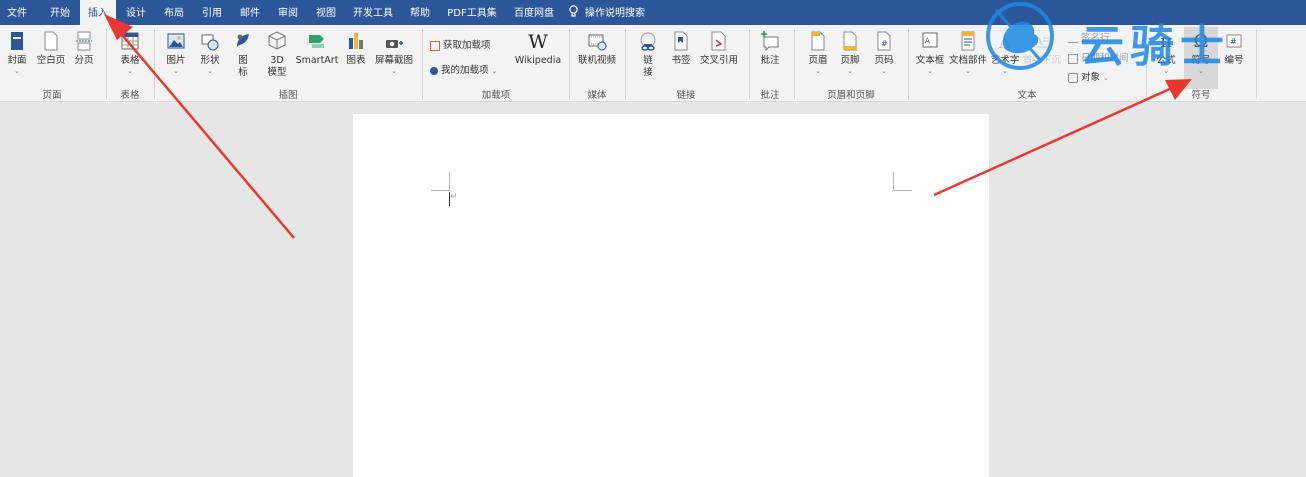 Image resolution: width=1306 pixels, height=477 pixels. Describe the element at coordinates (174, 12) in the screenshot. I see `tab-layout: 布局` at that location.